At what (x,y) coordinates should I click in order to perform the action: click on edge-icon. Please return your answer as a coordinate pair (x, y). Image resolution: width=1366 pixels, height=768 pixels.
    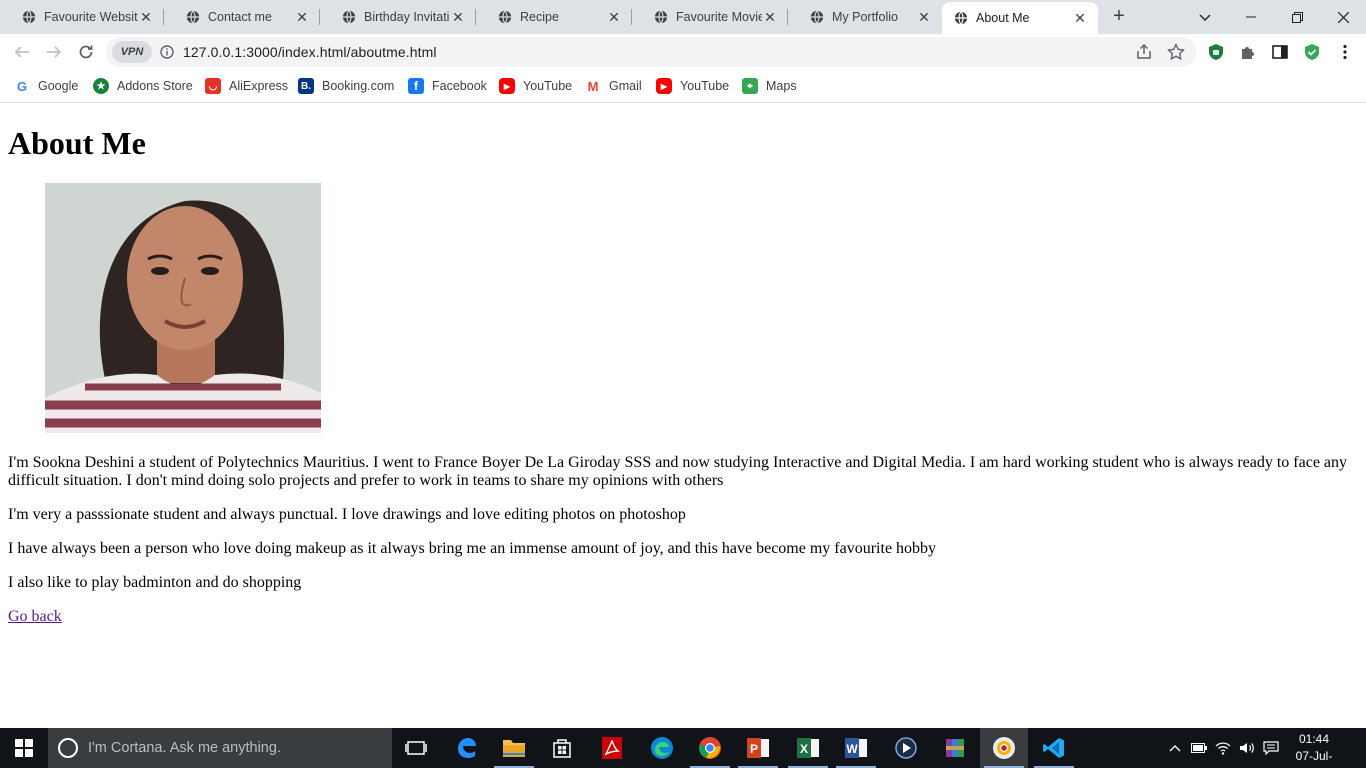
    Looking at the image, I should click on (662, 748).